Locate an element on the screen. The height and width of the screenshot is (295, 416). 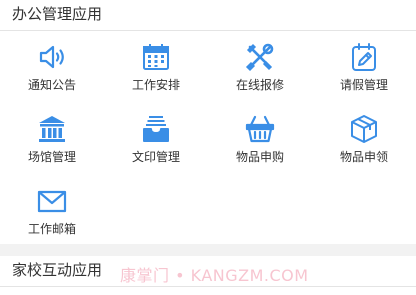
calendar-icon is located at coordinates (156, 57).